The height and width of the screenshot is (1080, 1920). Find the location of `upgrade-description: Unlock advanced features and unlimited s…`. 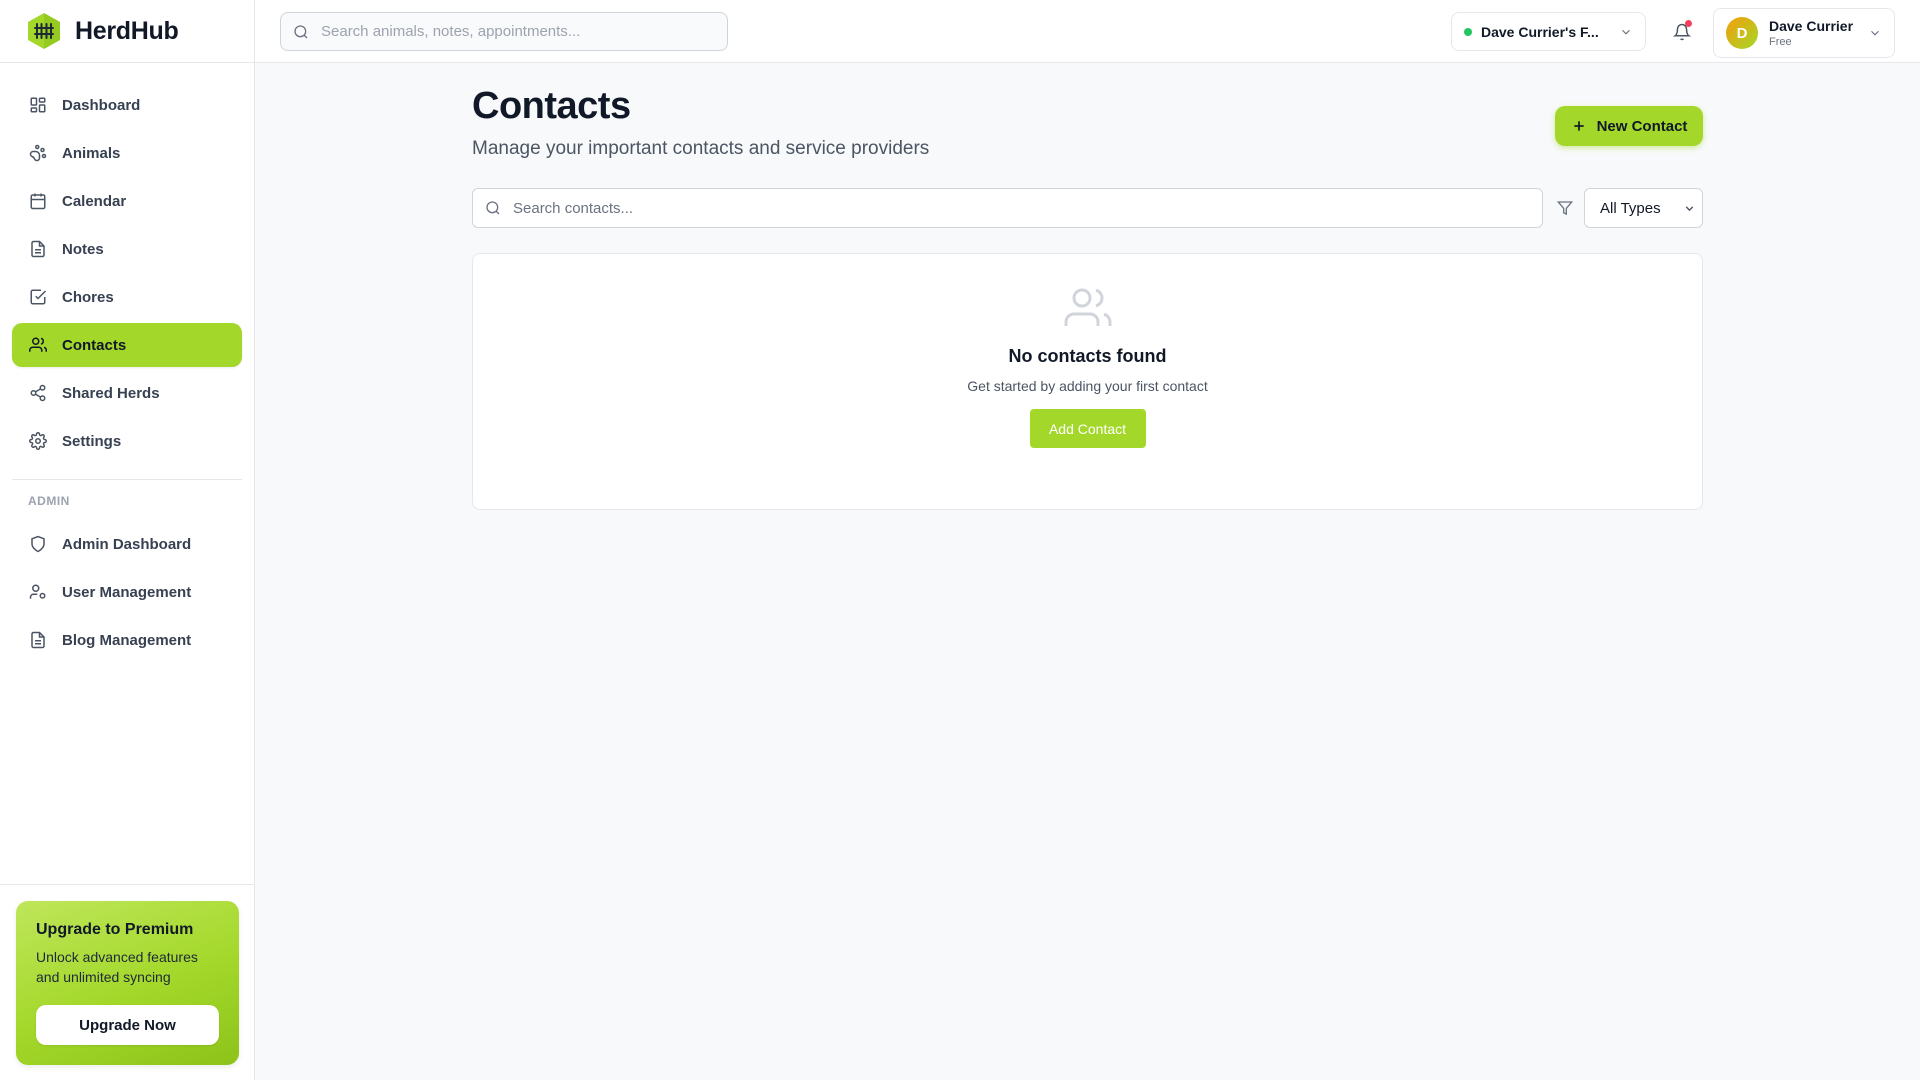

upgrade-description: Unlock advanced features and unlimited s… is located at coordinates (117, 967).